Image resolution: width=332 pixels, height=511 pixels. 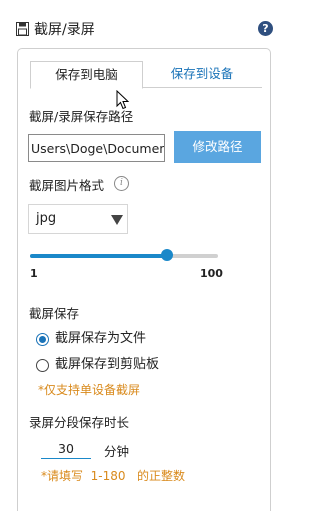 What do you see at coordinates (123, 100) in the screenshot?
I see `mouse-cursor-icon` at bounding box center [123, 100].